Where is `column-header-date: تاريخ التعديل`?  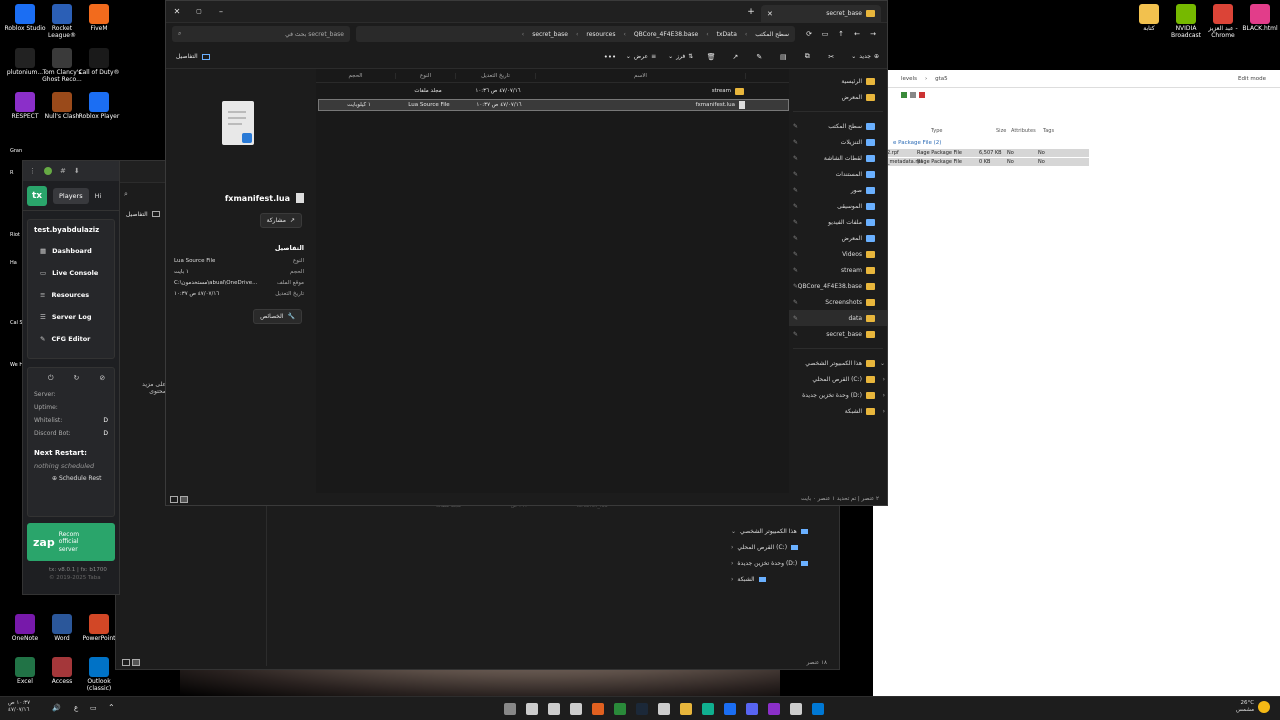 column-header-date: تاريخ التعديل is located at coordinates (496, 75).